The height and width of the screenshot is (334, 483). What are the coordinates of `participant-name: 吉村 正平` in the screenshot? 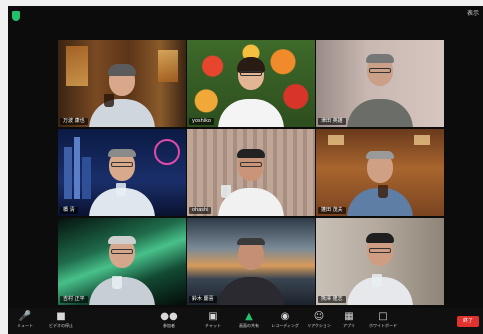 It's located at (74, 299).